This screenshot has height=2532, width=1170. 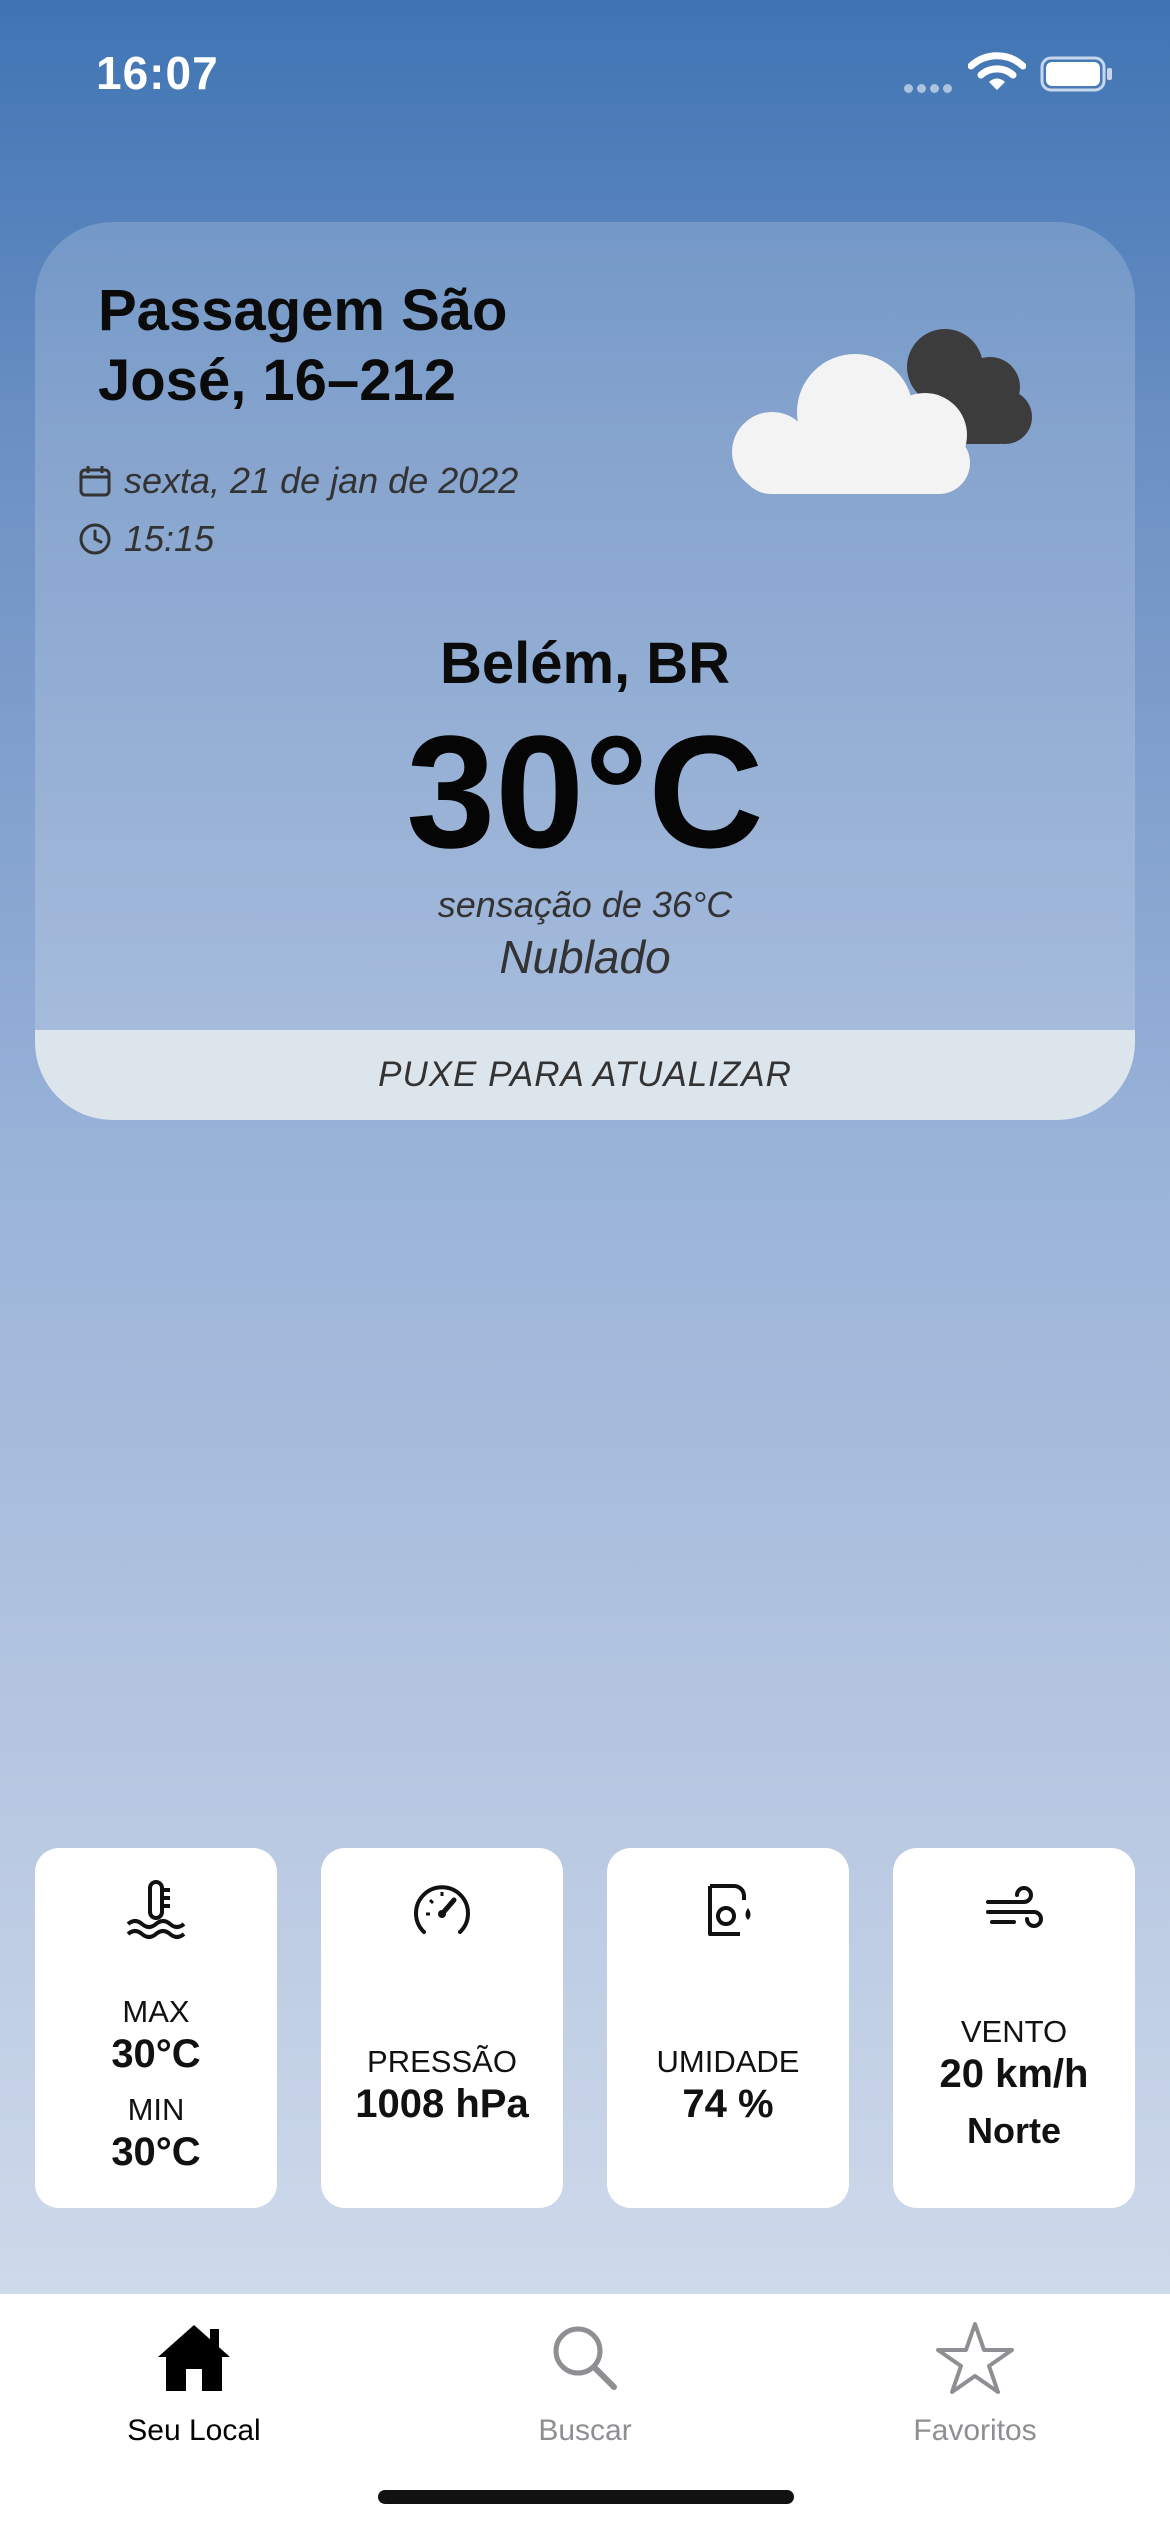 What do you see at coordinates (442, 2104) in the screenshot?
I see `pressure-value: 1008 hPa` at bounding box center [442, 2104].